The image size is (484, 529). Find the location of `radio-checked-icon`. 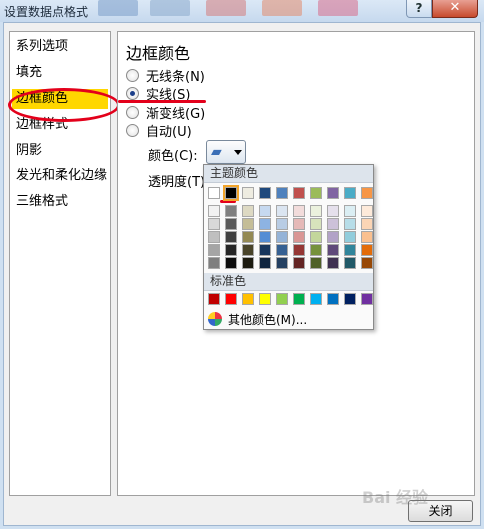

radio-checked-icon is located at coordinates (132, 93).